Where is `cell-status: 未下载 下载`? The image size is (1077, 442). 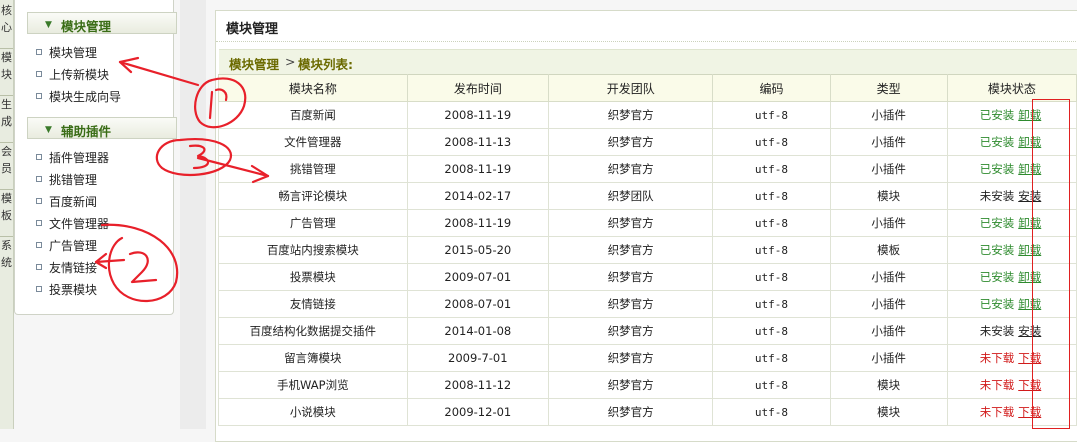 cell-status: 未下载 下载 is located at coordinates (1011, 412).